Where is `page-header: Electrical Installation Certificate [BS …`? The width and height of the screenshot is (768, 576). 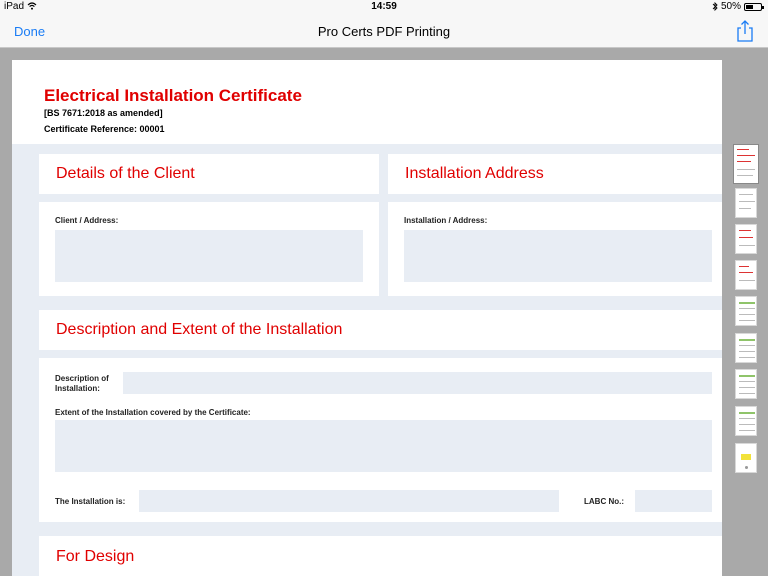
page-header: Electrical Installation Certificate [BS … is located at coordinates (367, 102).